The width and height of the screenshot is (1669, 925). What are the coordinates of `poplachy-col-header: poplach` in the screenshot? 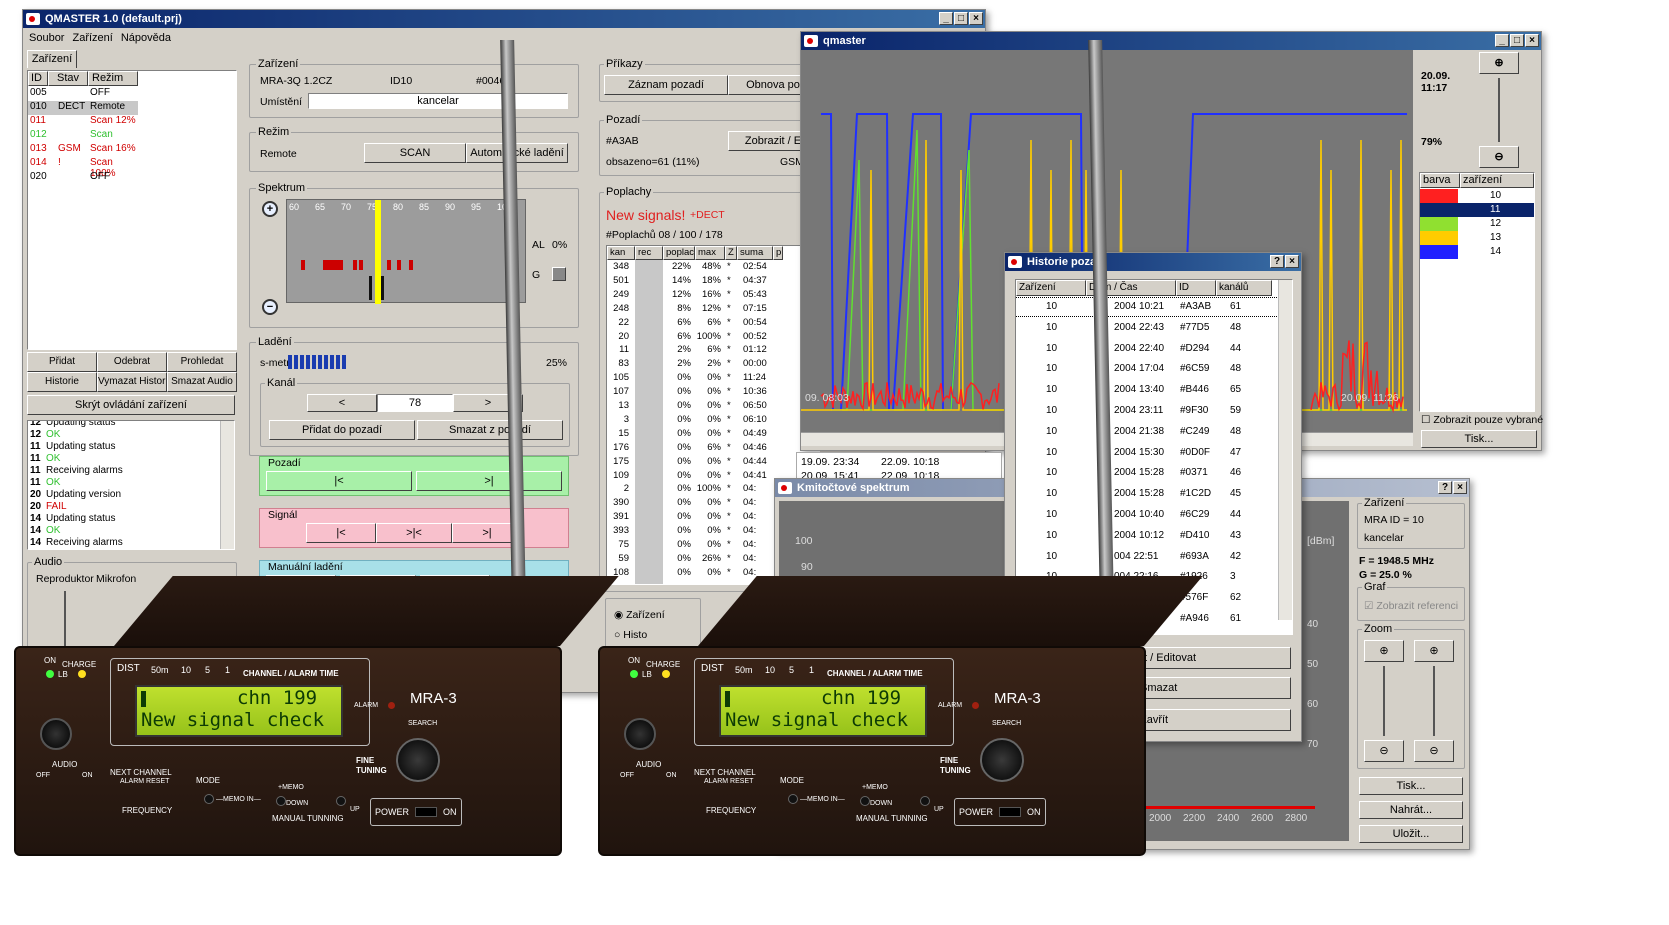 It's located at (679, 253).